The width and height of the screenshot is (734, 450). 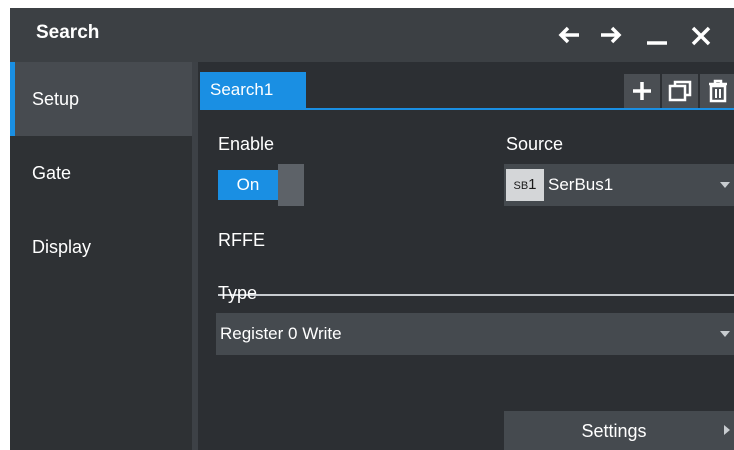 What do you see at coordinates (476, 295) in the screenshot?
I see `section-divider` at bounding box center [476, 295].